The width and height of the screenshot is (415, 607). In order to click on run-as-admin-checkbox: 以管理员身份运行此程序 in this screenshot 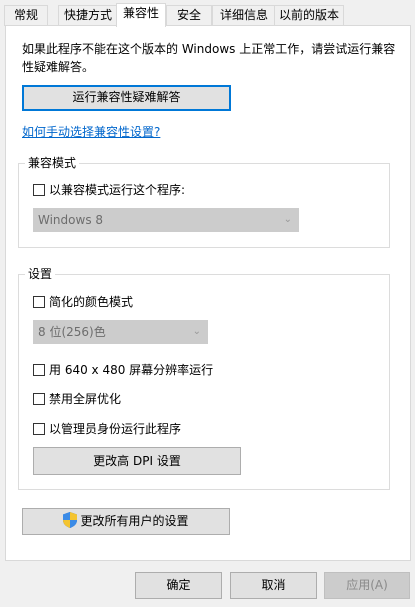, I will do `click(107, 428)`.